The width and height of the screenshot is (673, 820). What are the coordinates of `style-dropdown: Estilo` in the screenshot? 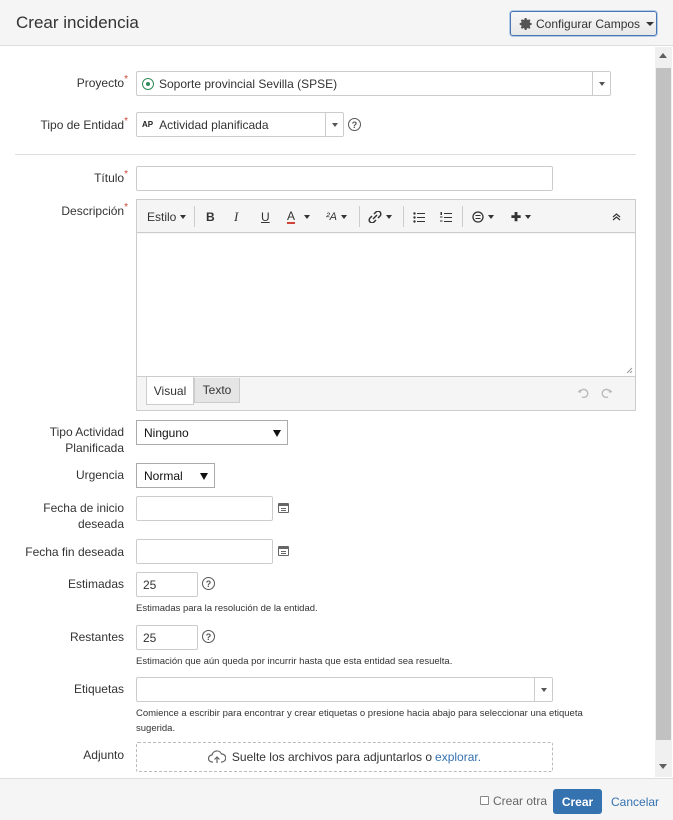 It's located at (167, 217).